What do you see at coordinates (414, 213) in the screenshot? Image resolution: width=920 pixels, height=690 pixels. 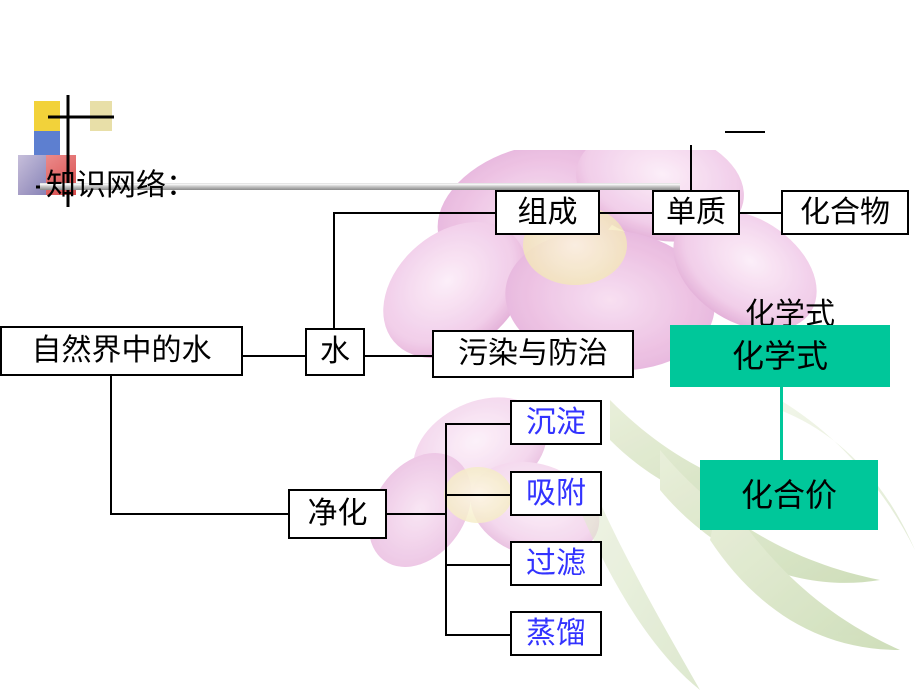 I see `connector-to-composition` at bounding box center [414, 213].